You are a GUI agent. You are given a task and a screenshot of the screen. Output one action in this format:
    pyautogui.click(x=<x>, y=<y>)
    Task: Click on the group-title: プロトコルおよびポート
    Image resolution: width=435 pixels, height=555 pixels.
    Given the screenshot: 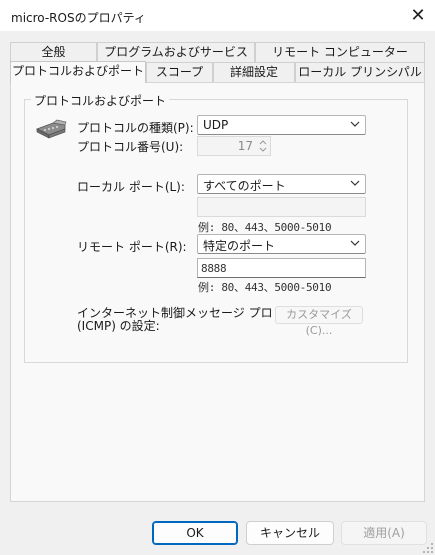 What is the action you would take?
    pyautogui.click(x=100, y=100)
    